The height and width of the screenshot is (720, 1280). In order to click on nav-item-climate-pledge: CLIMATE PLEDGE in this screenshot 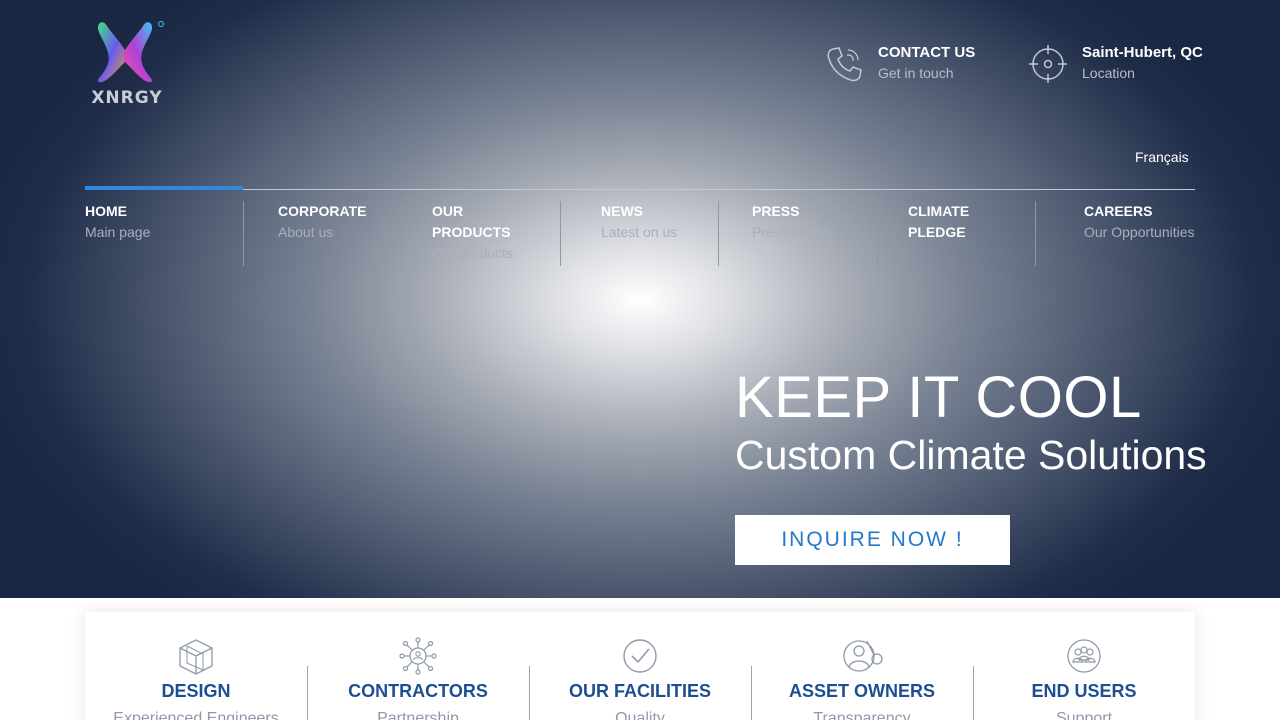, I will do `click(948, 222)`.